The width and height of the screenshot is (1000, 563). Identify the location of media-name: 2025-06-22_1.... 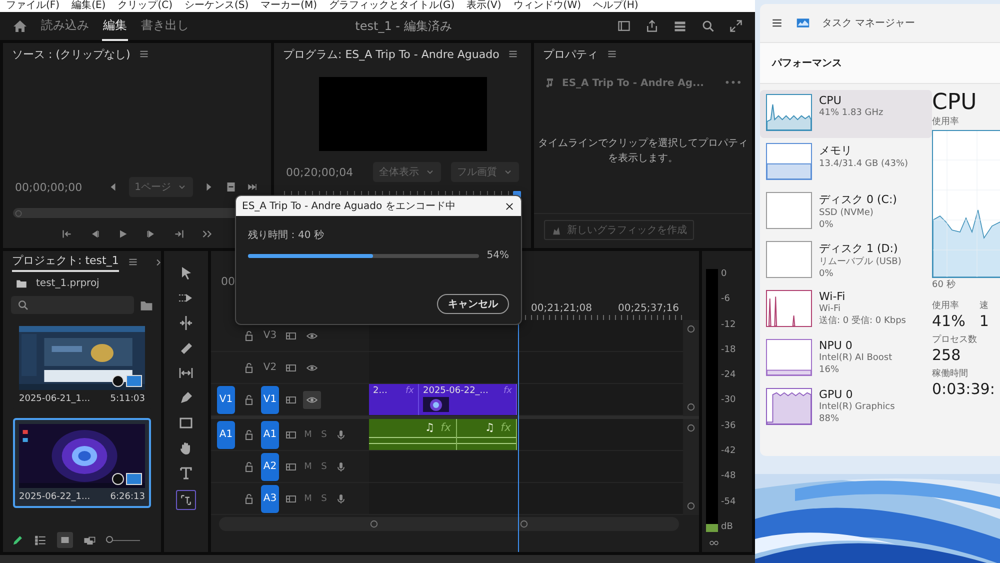
(54, 497).